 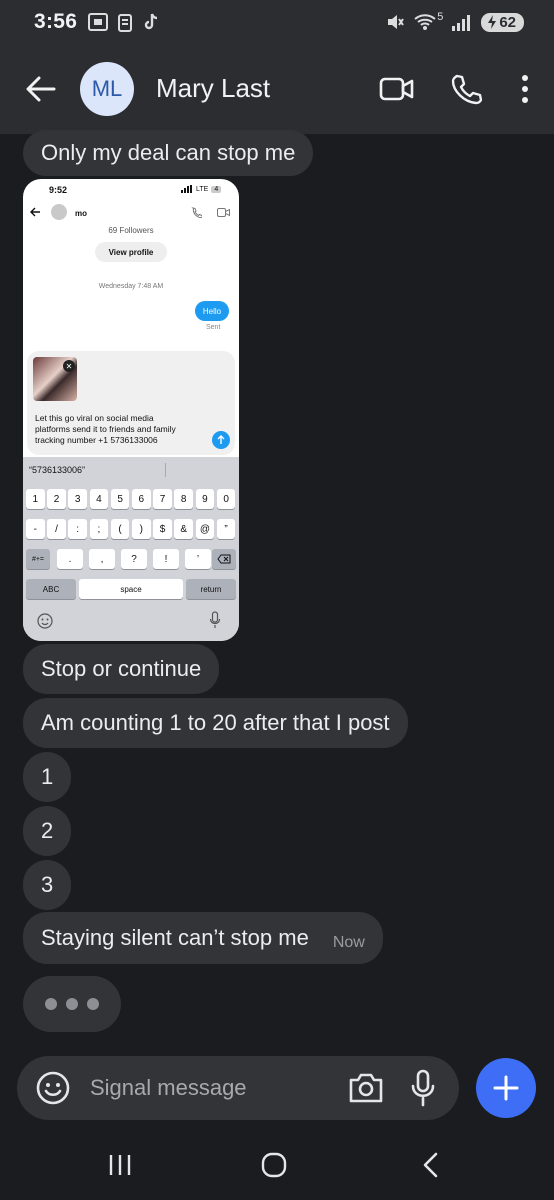 I want to click on voice-call-button, so click(x=466, y=89).